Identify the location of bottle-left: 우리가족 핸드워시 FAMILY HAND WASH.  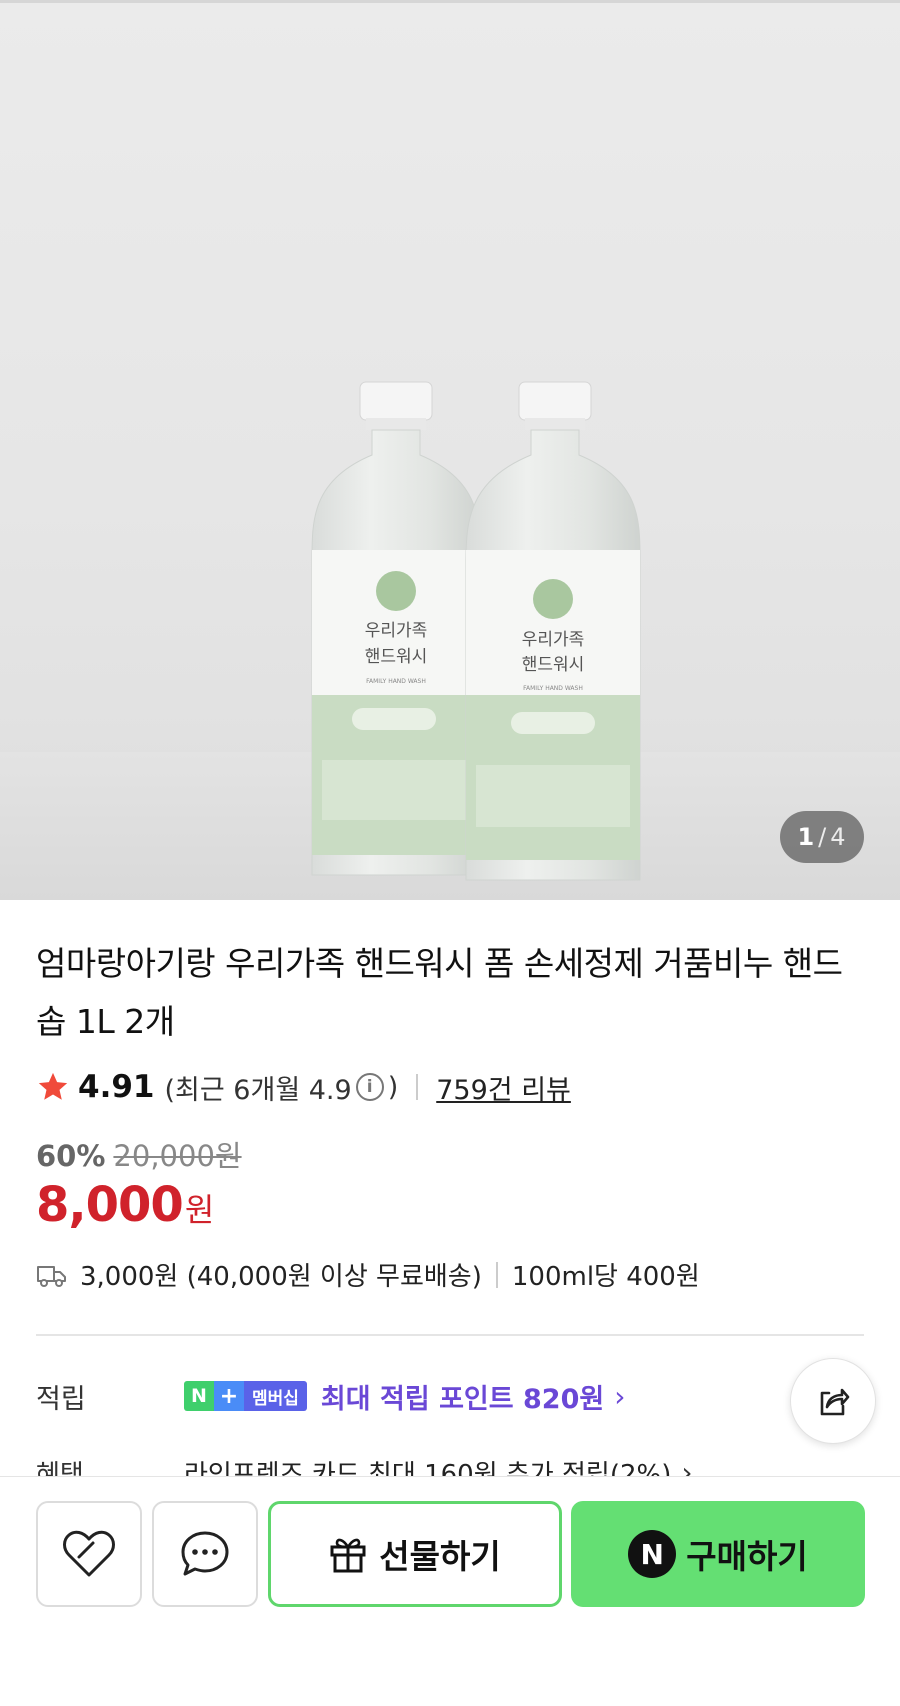
(396, 628).